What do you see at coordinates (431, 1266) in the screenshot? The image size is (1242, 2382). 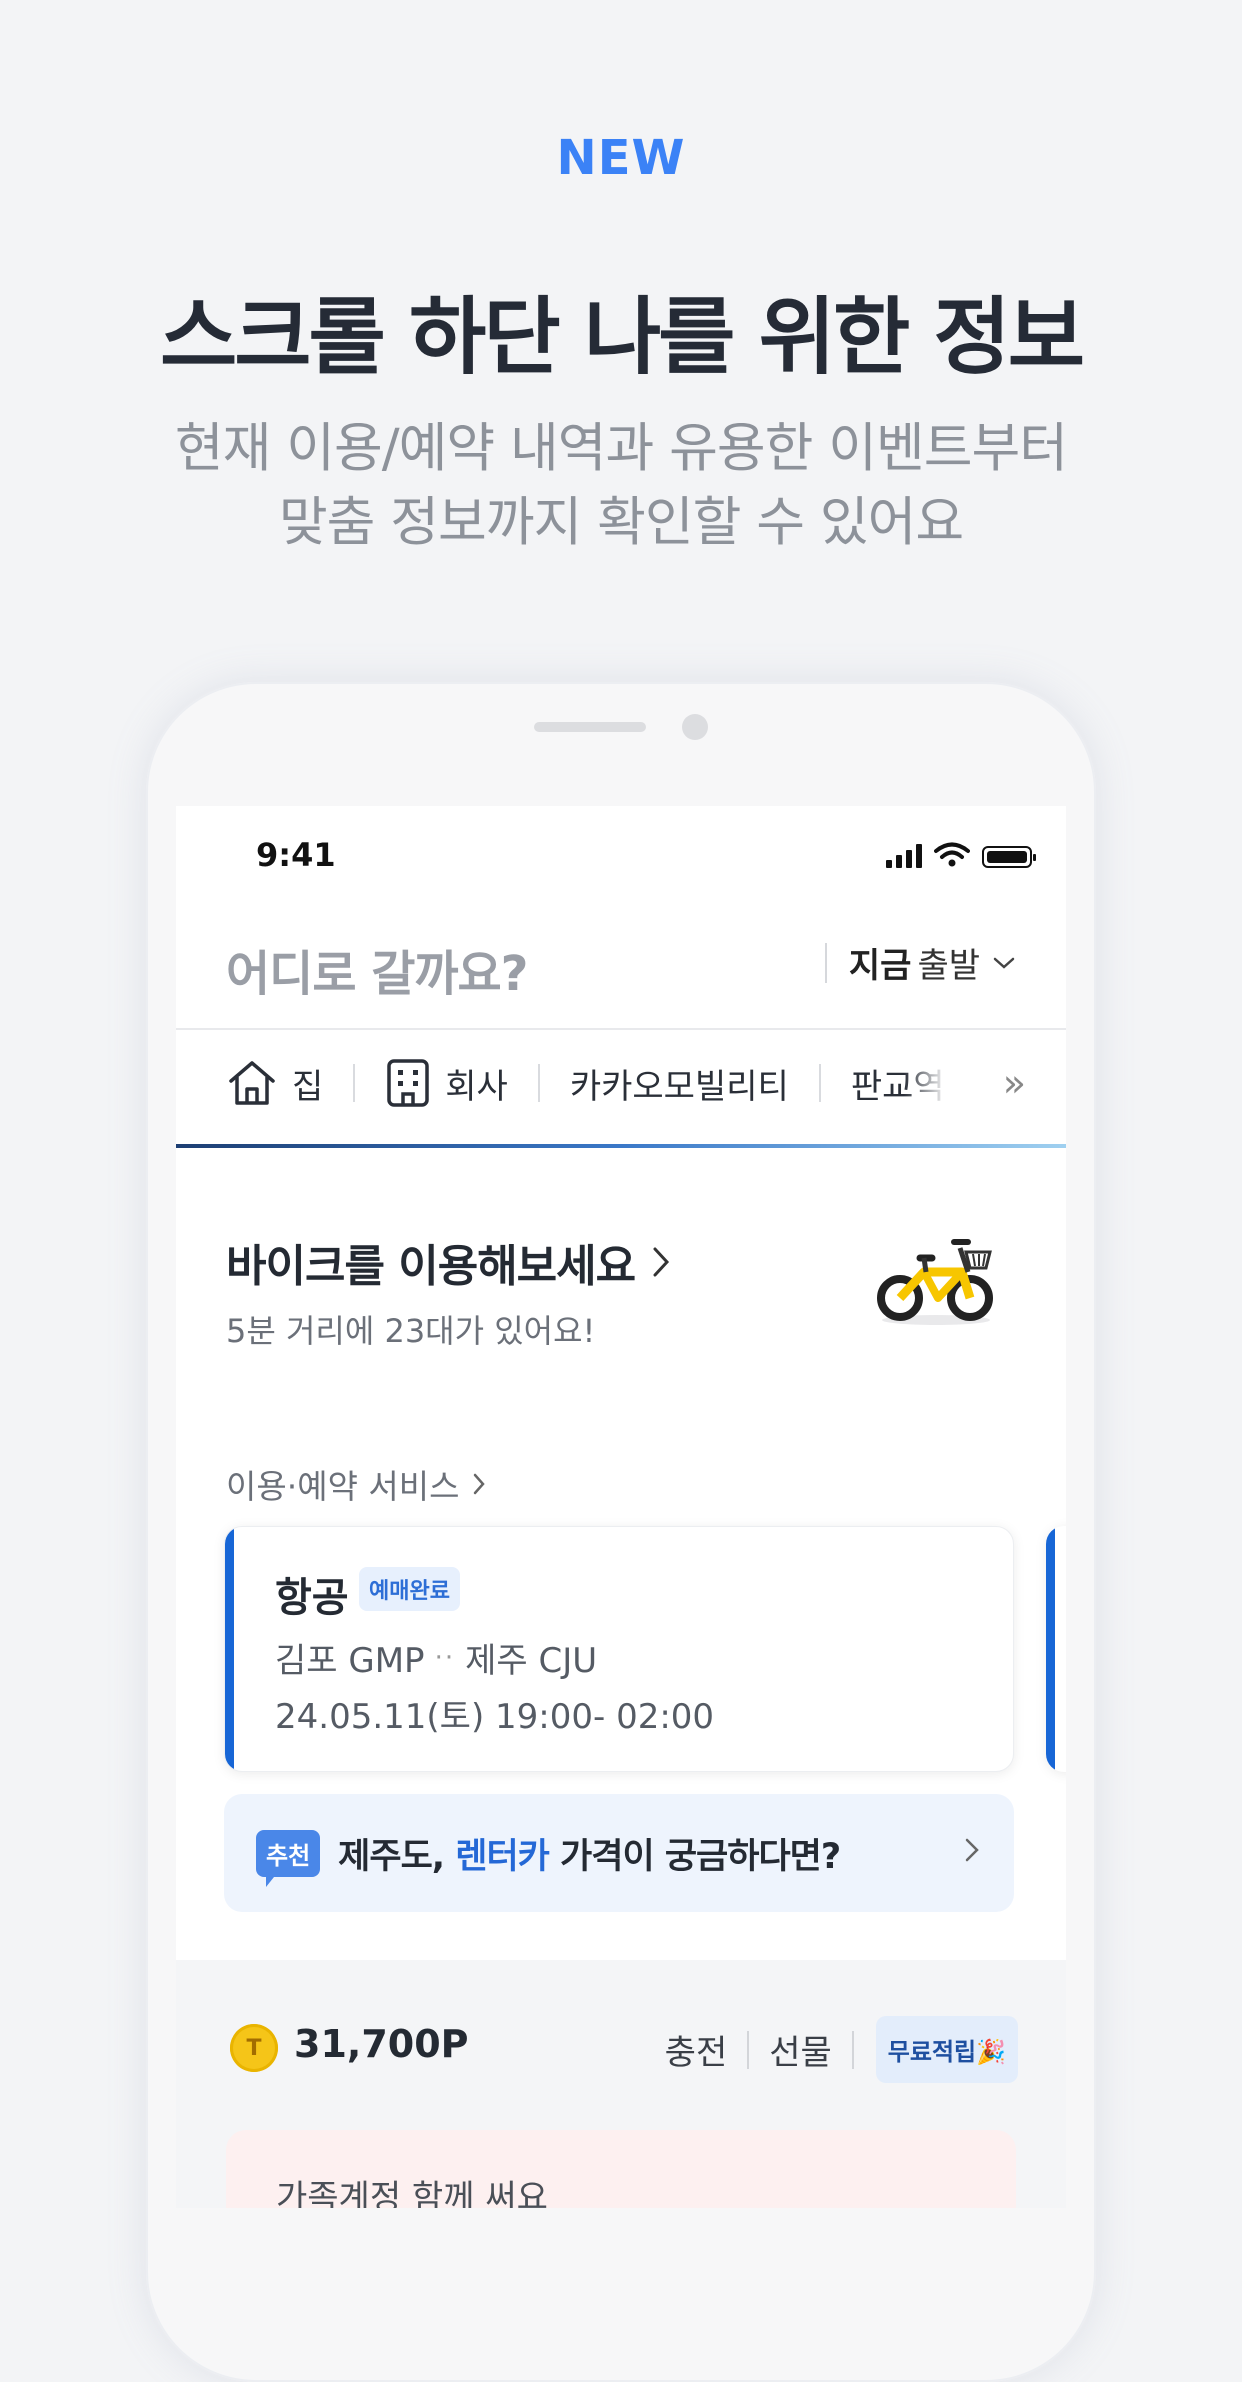 I see `bike-promo-title-text: 바이크를 이용해보세요` at bounding box center [431, 1266].